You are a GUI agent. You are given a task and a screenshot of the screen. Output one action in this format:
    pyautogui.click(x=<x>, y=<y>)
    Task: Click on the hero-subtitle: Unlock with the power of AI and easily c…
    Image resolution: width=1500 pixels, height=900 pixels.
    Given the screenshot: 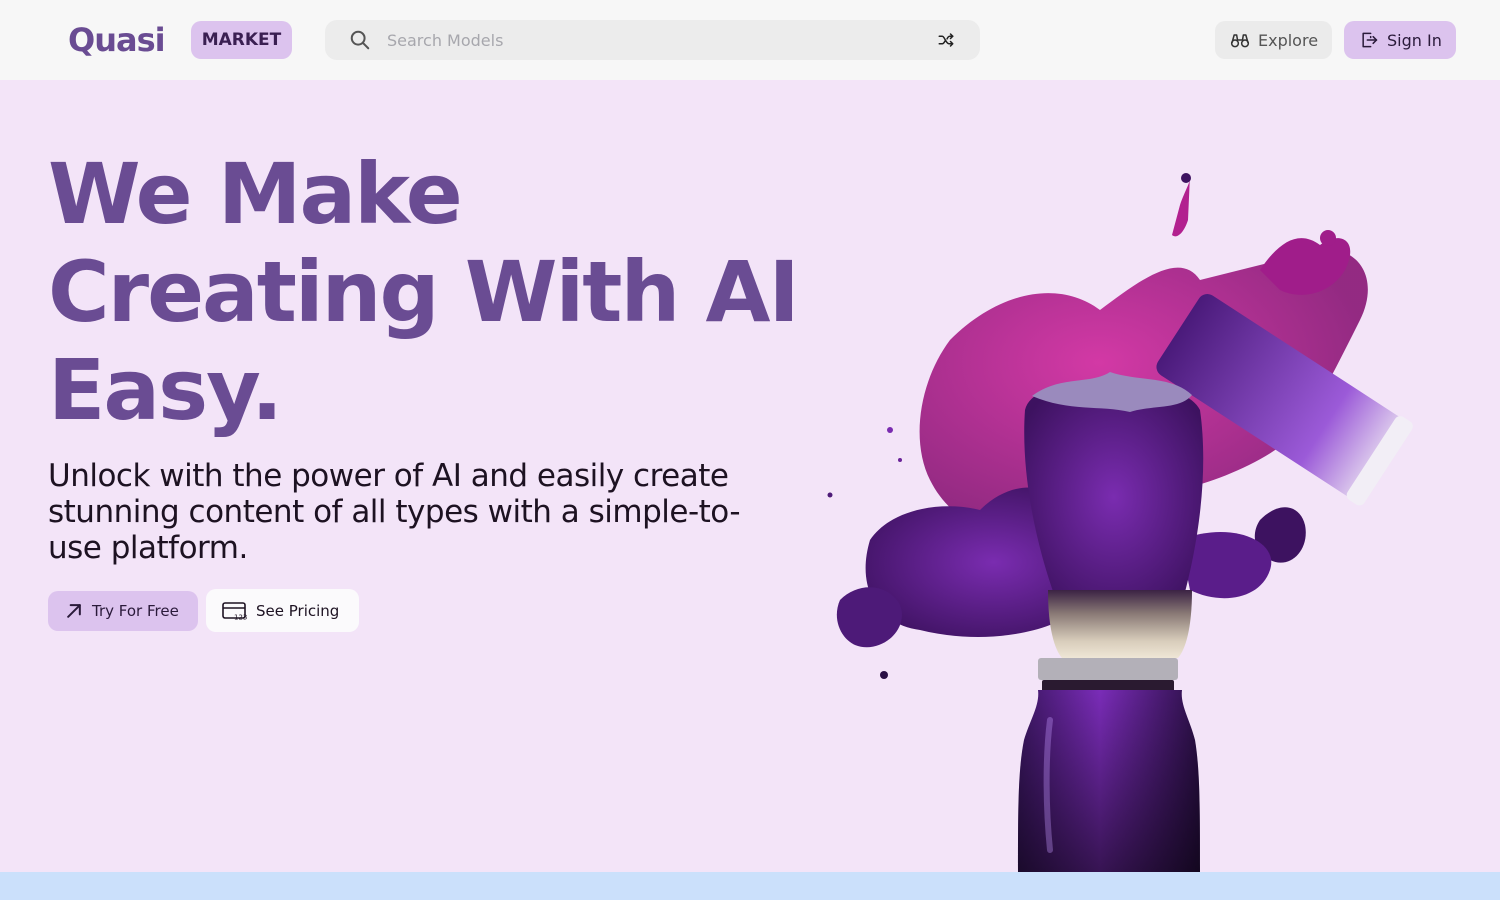 What is the action you would take?
    pyautogui.click(x=394, y=512)
    